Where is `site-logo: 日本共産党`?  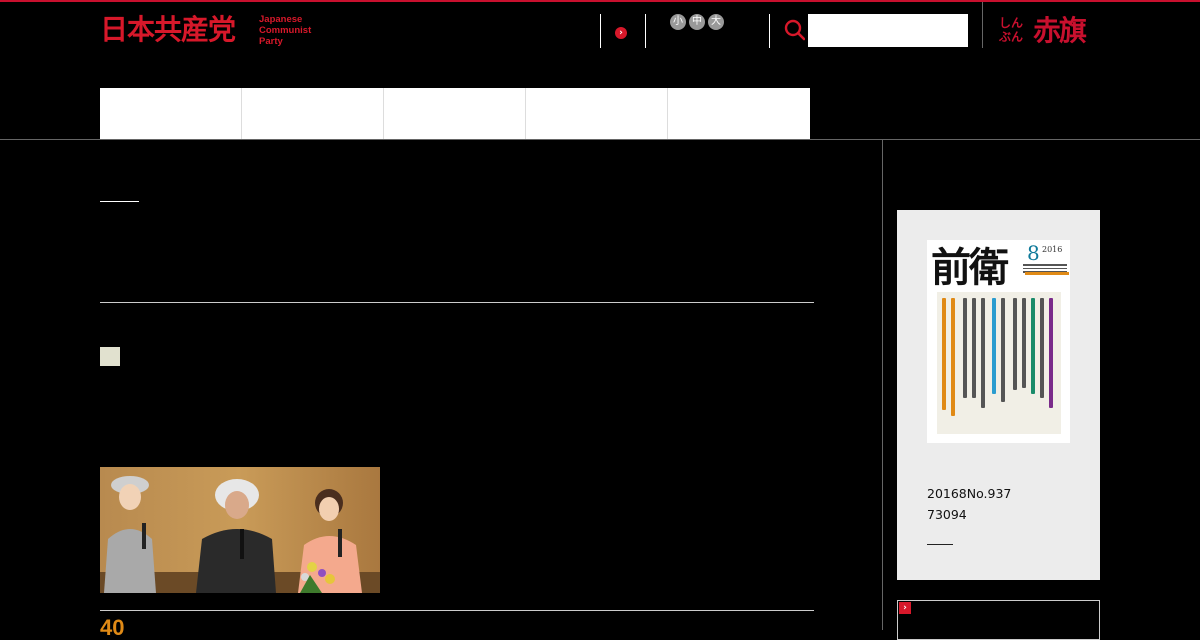 site-logo: 日本共産党 is located at coordinates (168, 30).